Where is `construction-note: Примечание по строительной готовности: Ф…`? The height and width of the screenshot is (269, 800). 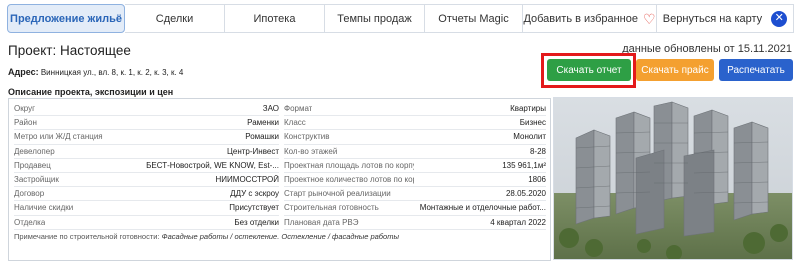 construction-note: Примечание по строительной готовности: Ф… is located at coordinates (206, 236).